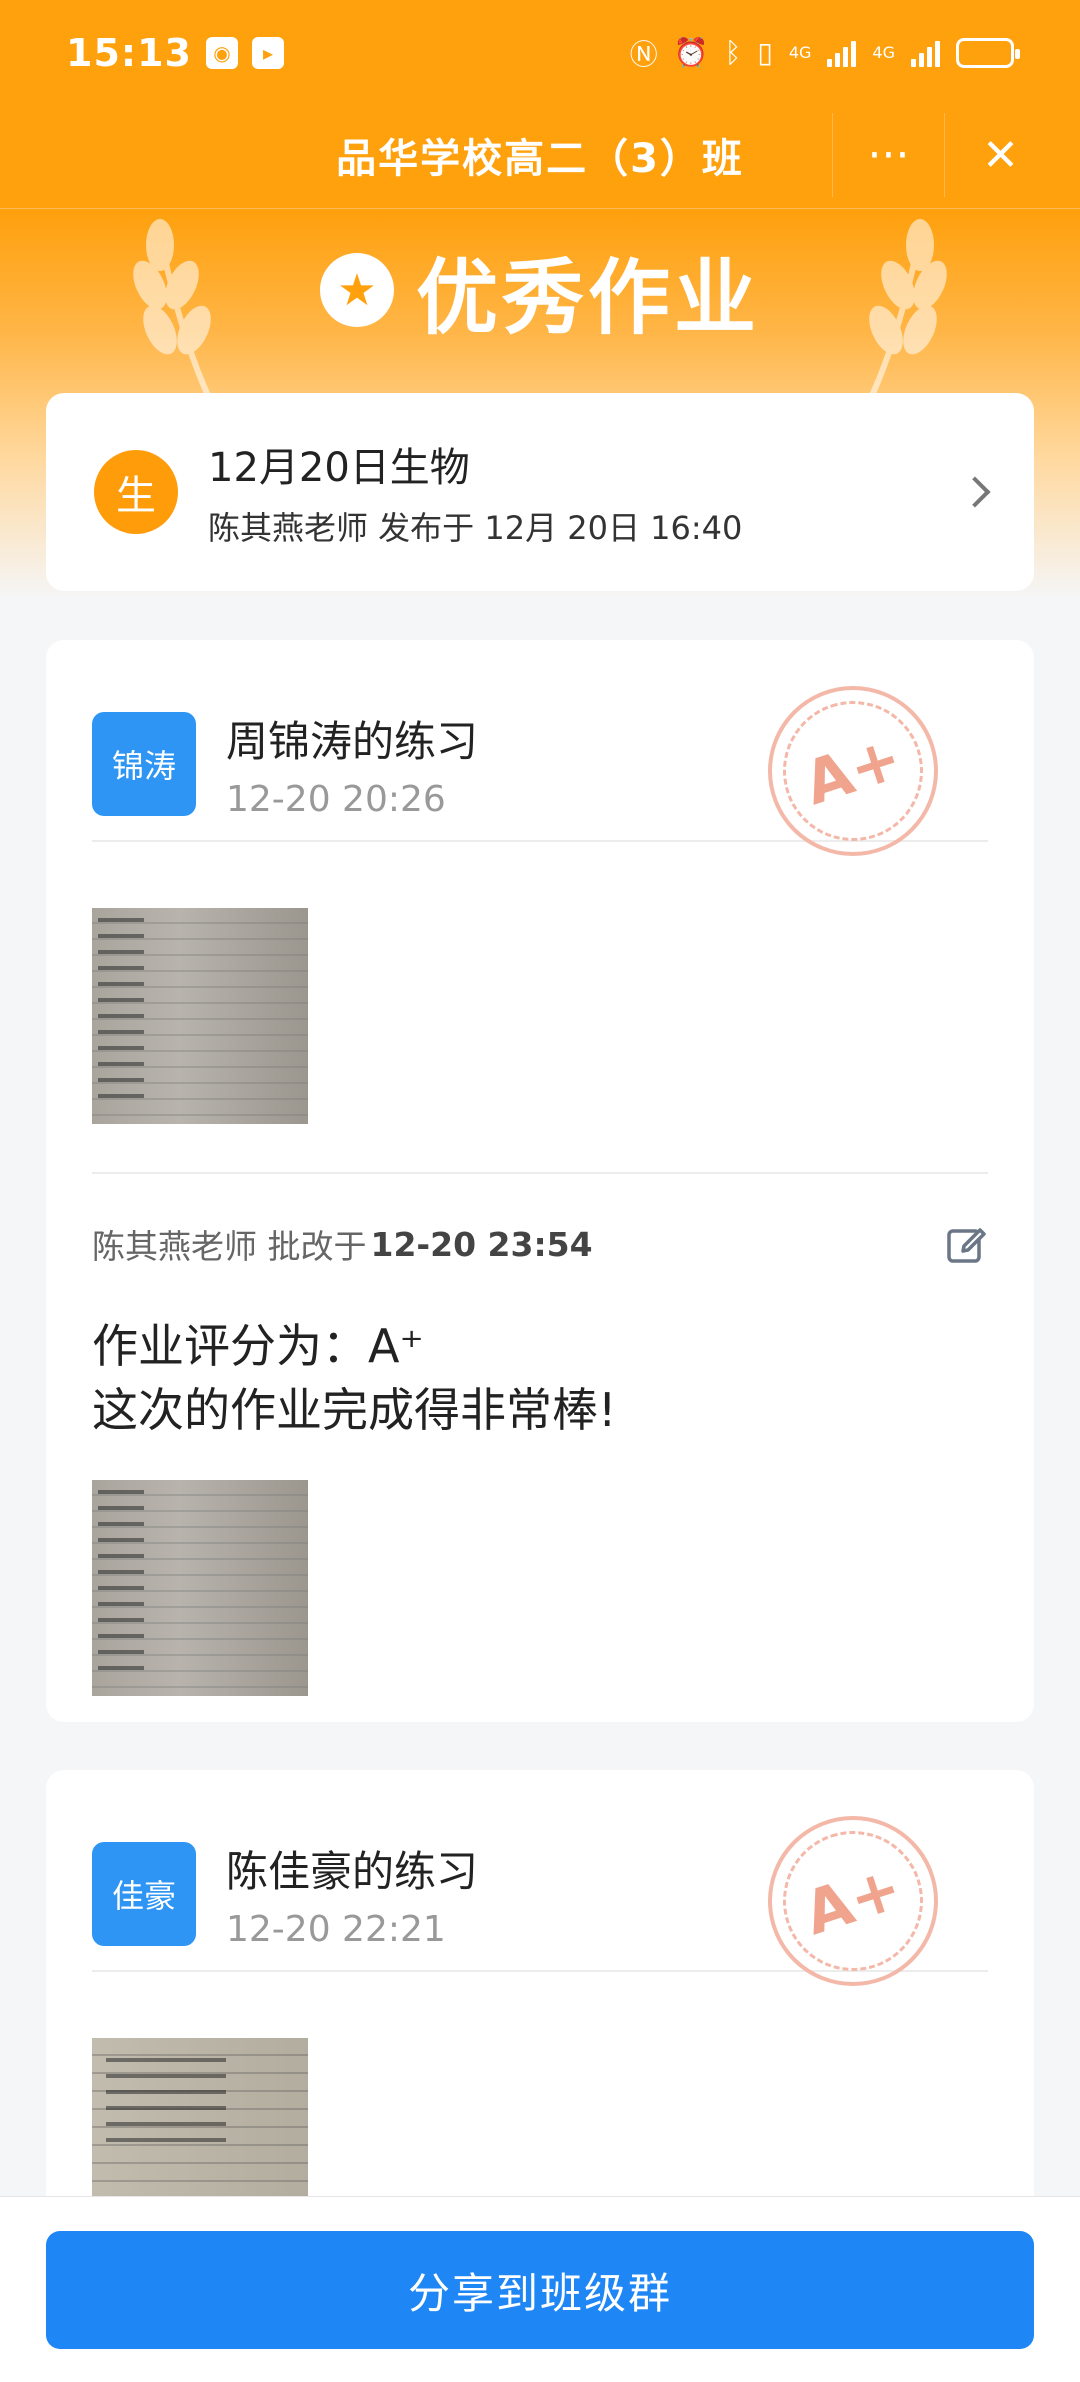 This screenshot has height=2382, width=1080. I want to click on review-header: 陈其燕老师 批改于 12-20 23:54, so click(540, 1244).